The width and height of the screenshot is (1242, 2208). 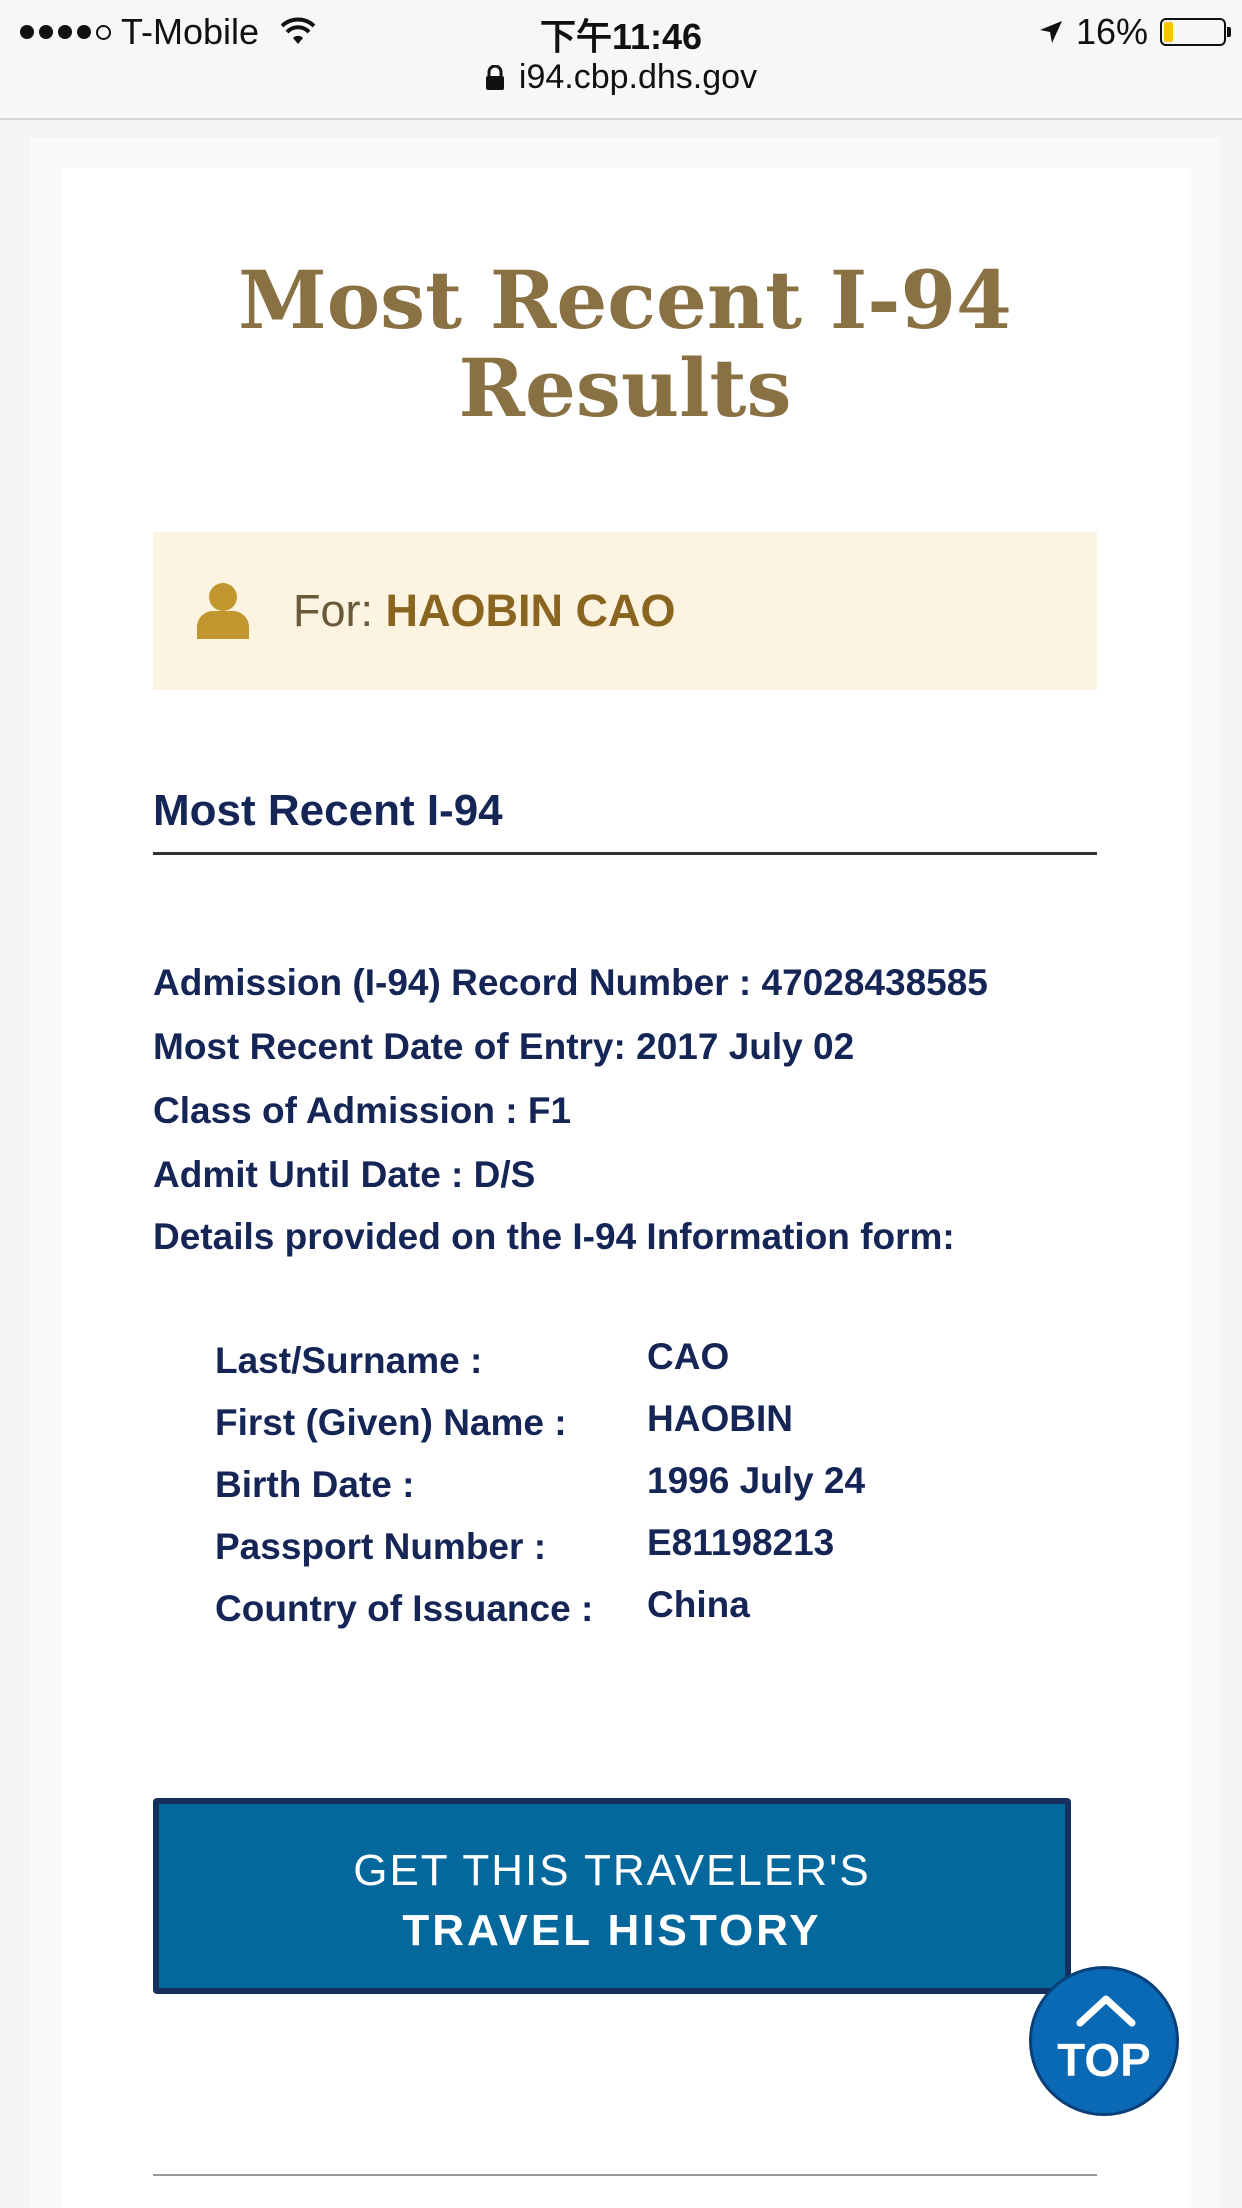 What do you see at coordinates (494, 77) in the screenshot?
I see `lock-icon` at bounding box center [494, 77].